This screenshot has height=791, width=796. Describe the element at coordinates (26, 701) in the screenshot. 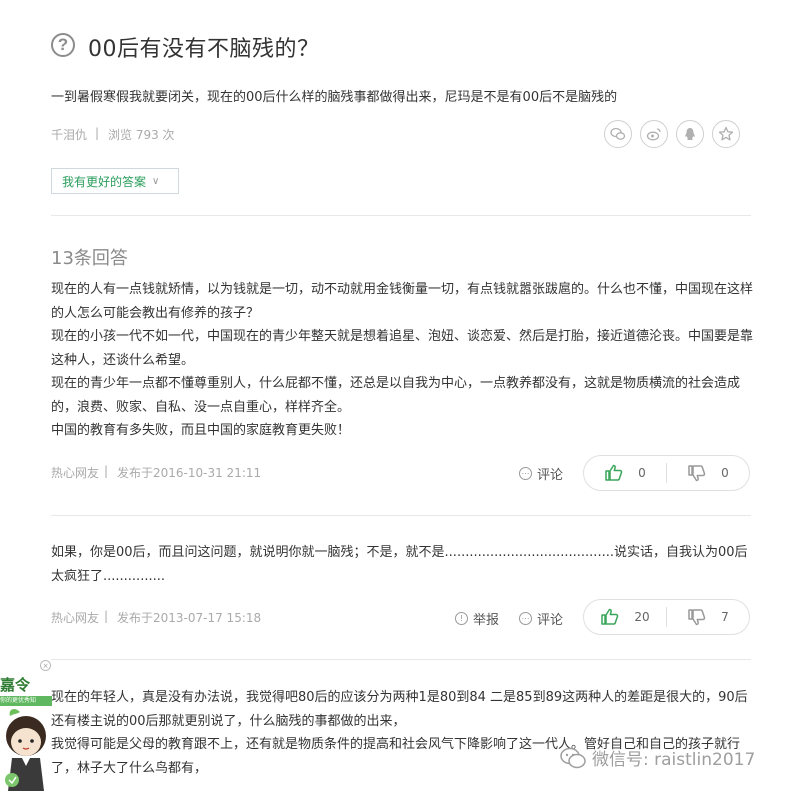

I see `mascot-tagline: 你的更优秀知` at that location.